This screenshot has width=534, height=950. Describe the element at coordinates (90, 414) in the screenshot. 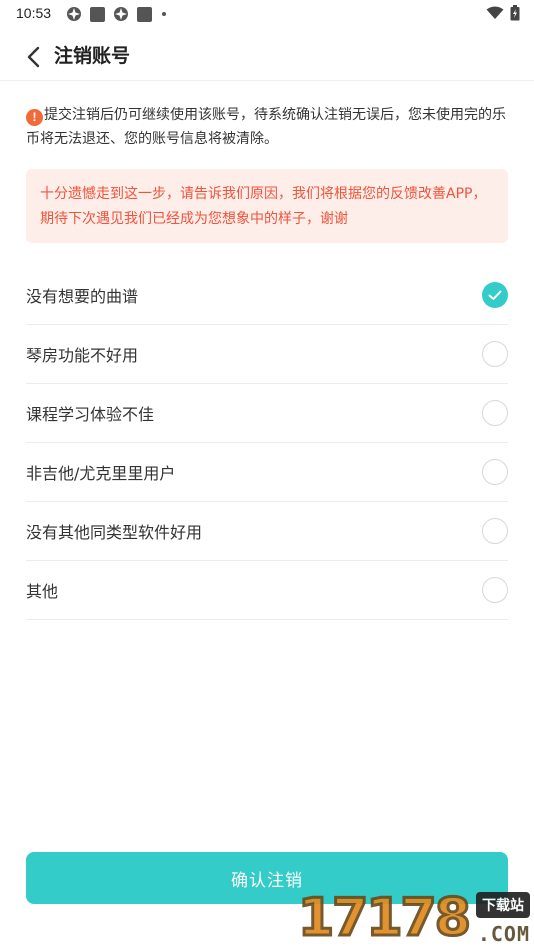

I see `reason-label: 课程学习体验不佳` at that location.